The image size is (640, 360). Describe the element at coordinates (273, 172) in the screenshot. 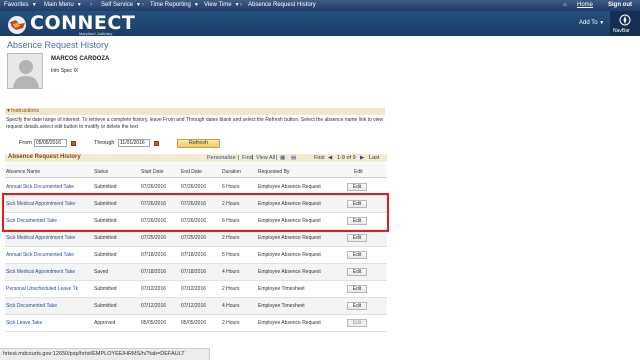

I see `column-header-requested-by: Requested By` at that location.